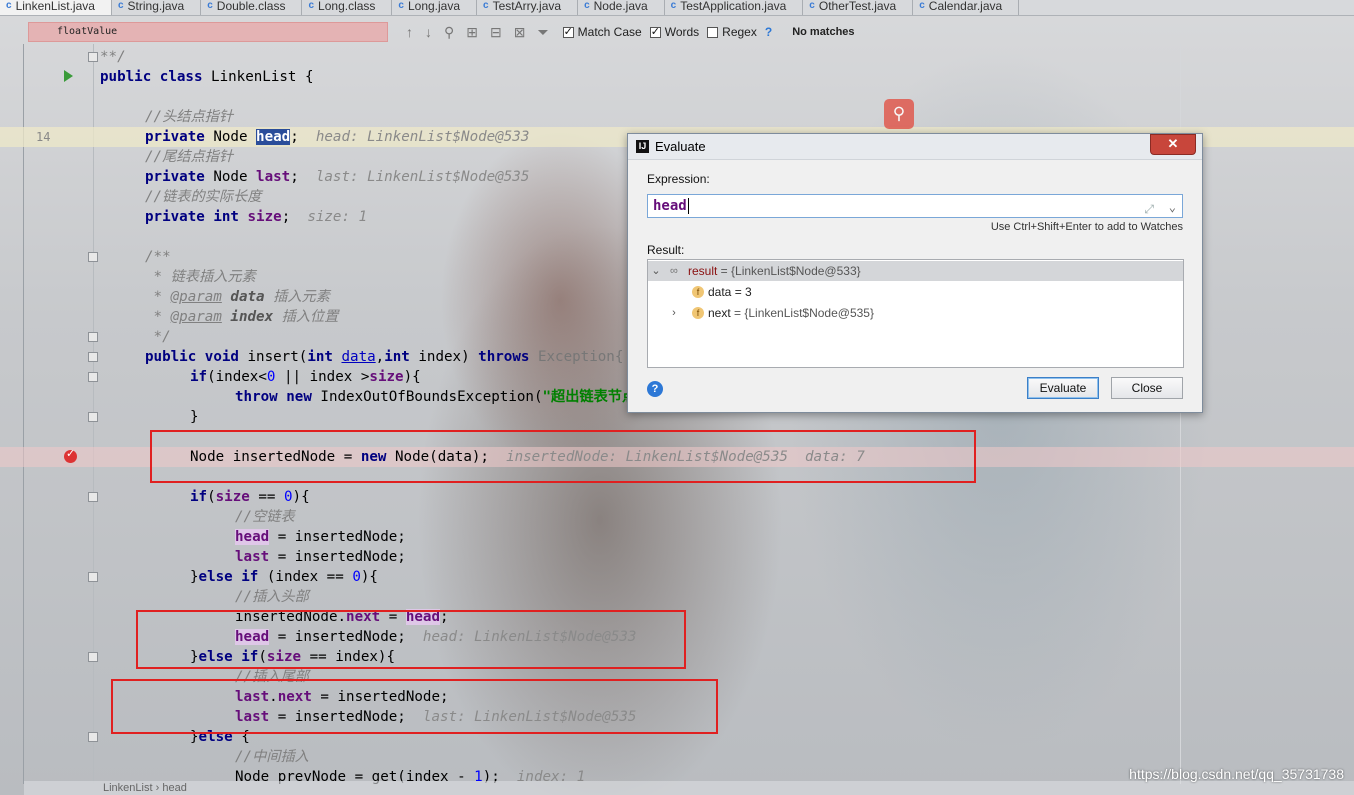 This screenshot has width=1354, height=795. I want to click on tab-label: Double.class, so click(251, 6).